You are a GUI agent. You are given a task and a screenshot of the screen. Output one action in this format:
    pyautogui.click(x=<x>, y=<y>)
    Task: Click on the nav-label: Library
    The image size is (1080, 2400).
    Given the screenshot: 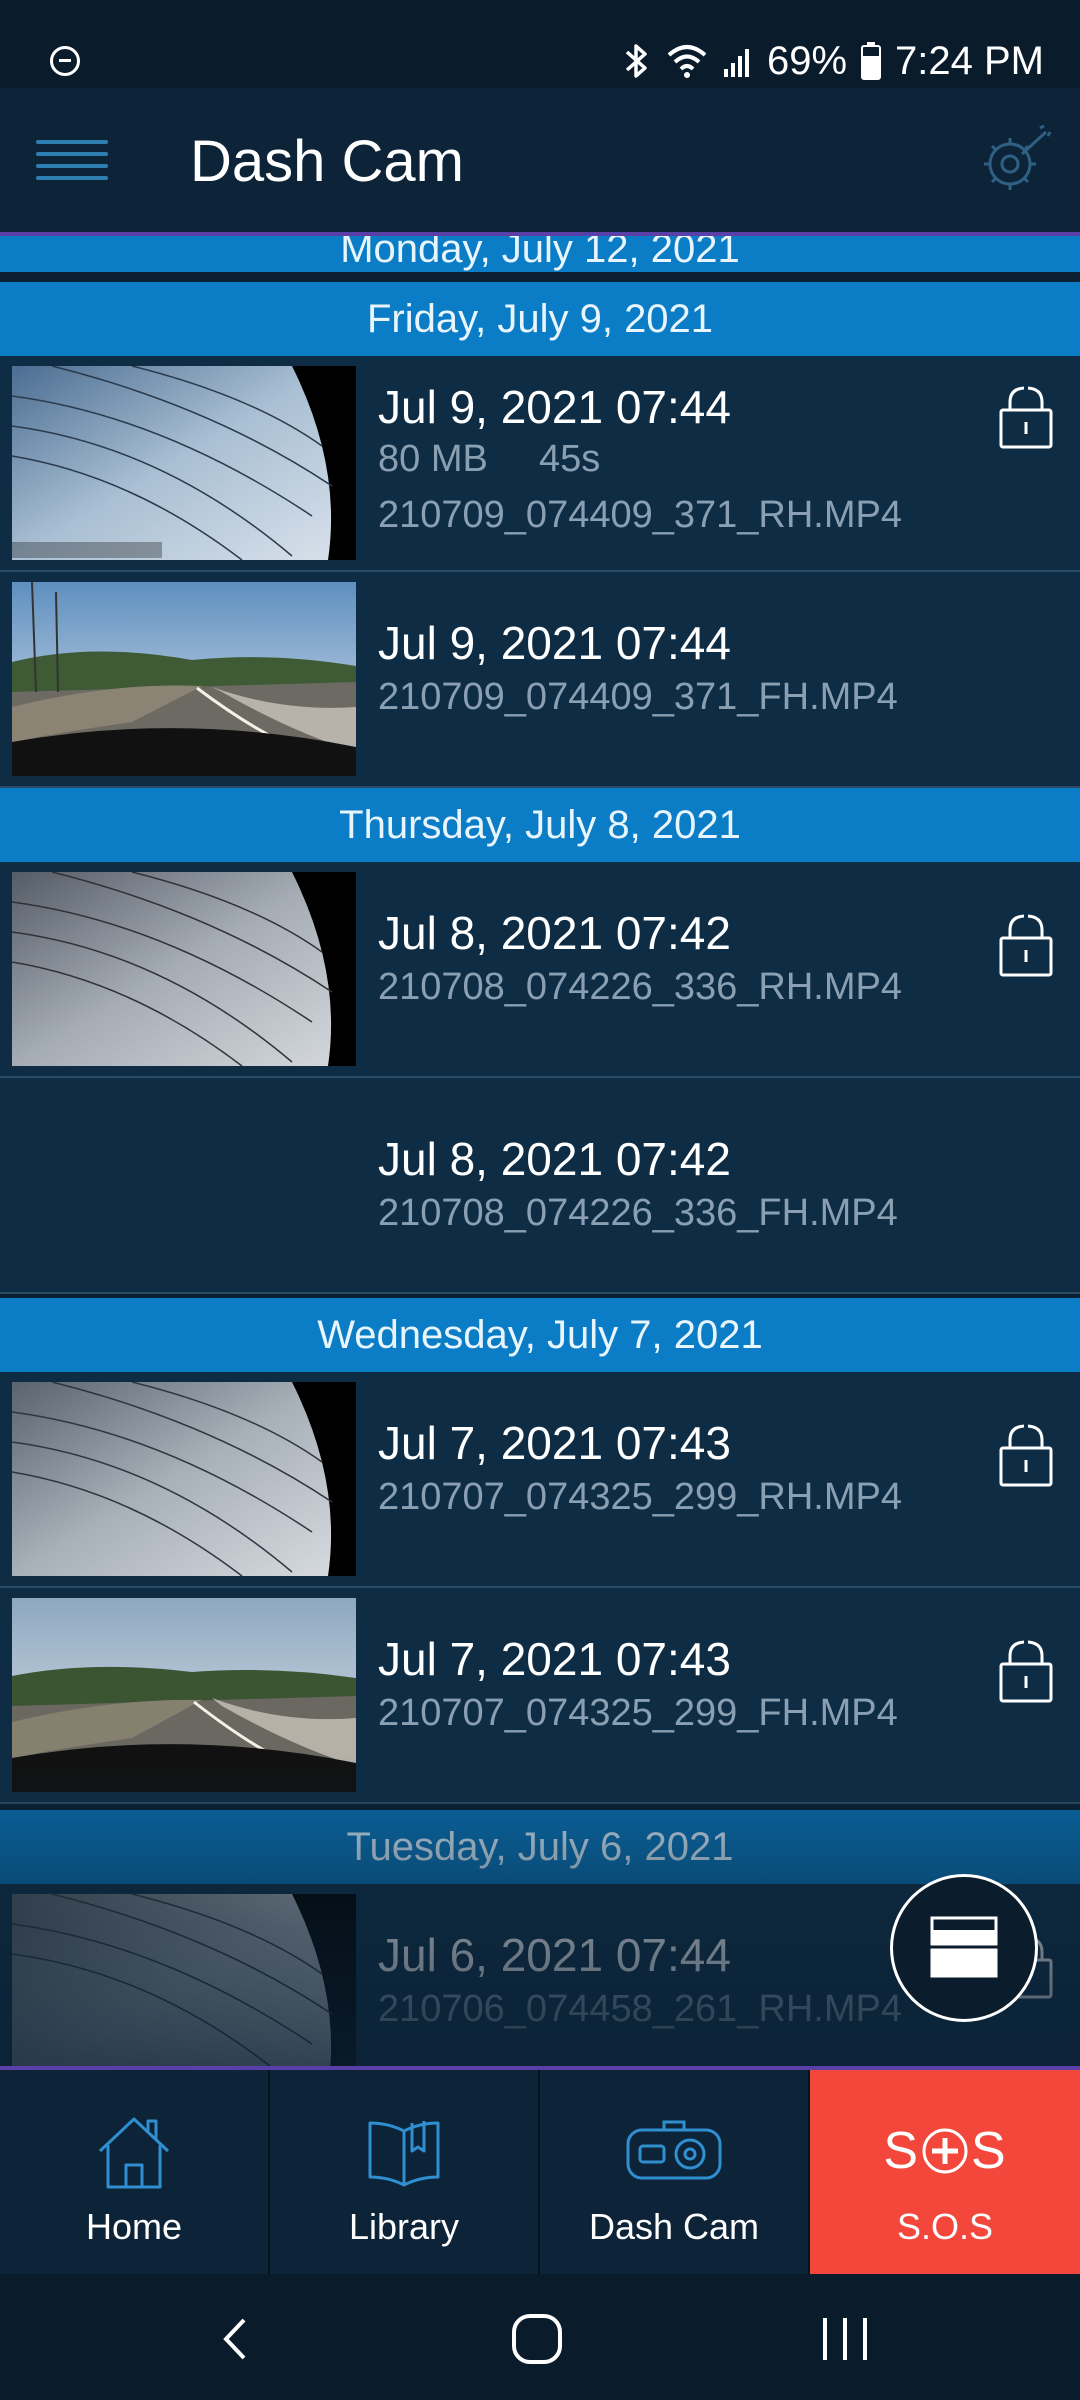 What is the action you would take?
    pyautogui.click(x=404, y=2226)
    